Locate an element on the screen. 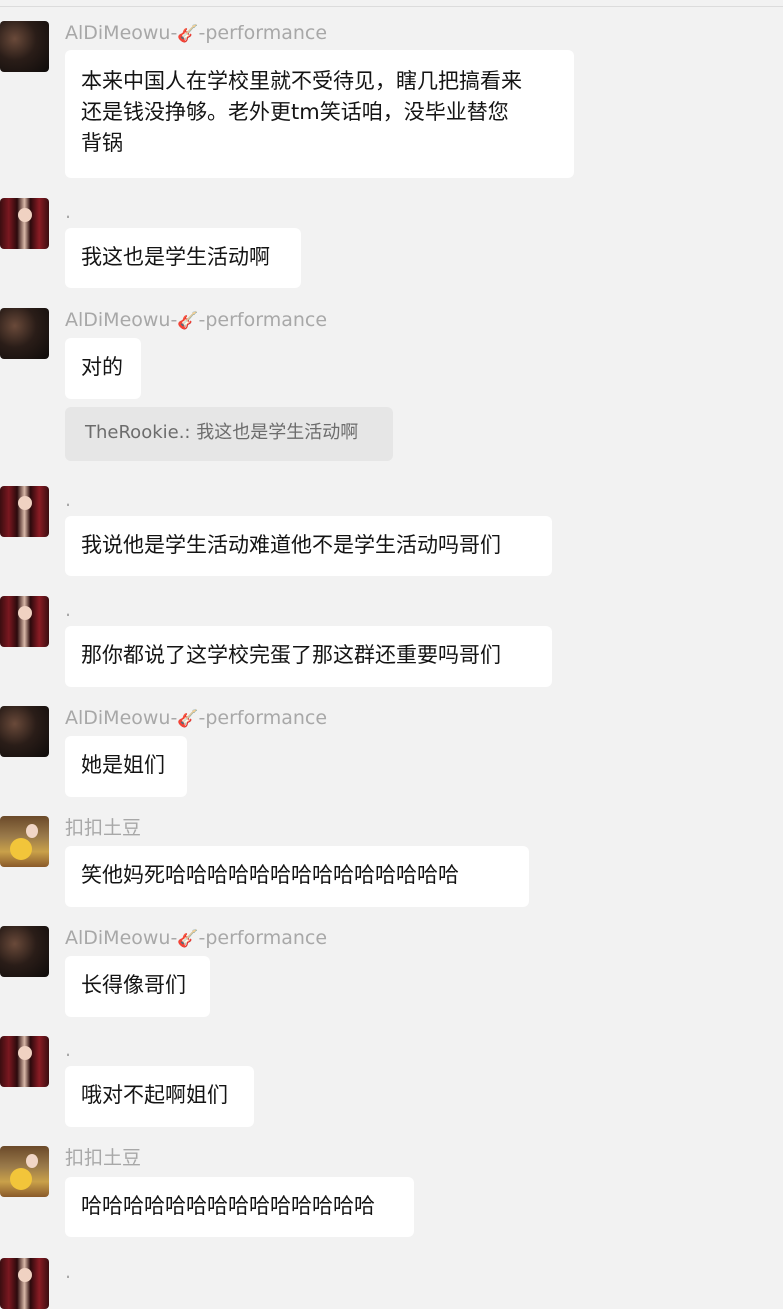 This screenshot has width=783, height=1309. message-bubble: 笑他妈死哈哈哈哈哈哈哈哈哈哈哈哈哈哈 is located at coordinates (297, 876).